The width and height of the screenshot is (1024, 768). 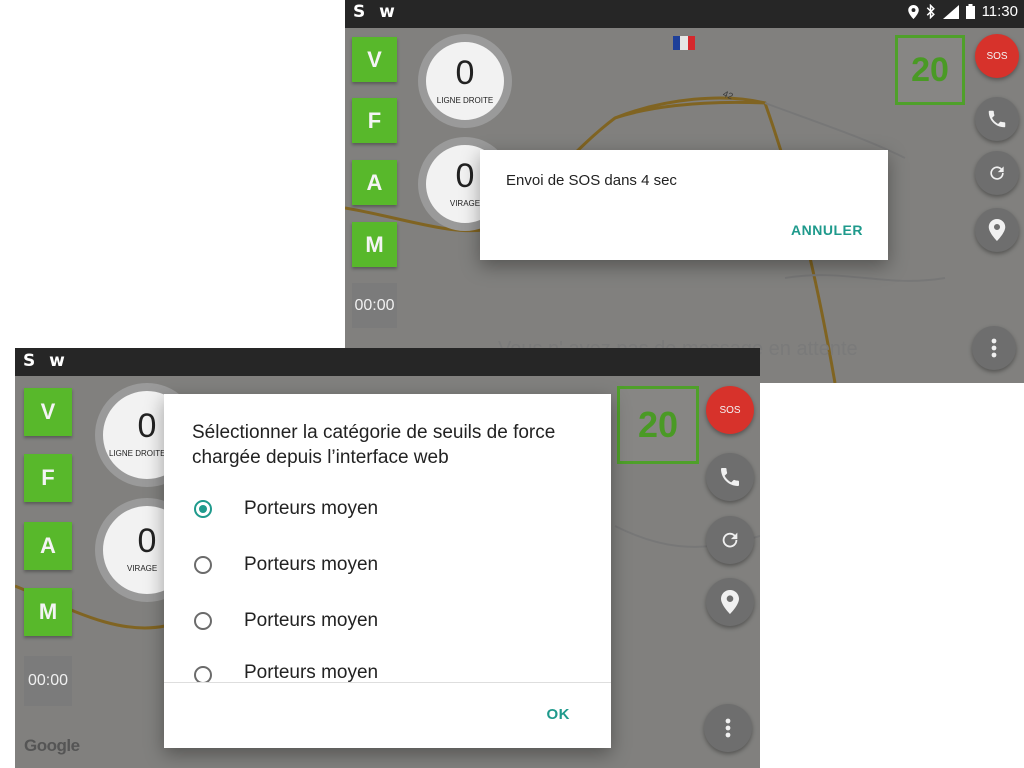 What do you see at coordinates (591, 180) in the screenshot?
I see `sos-countdown-message: Envoi de SOS dans 4 sec` at bounding box center [591, 180].